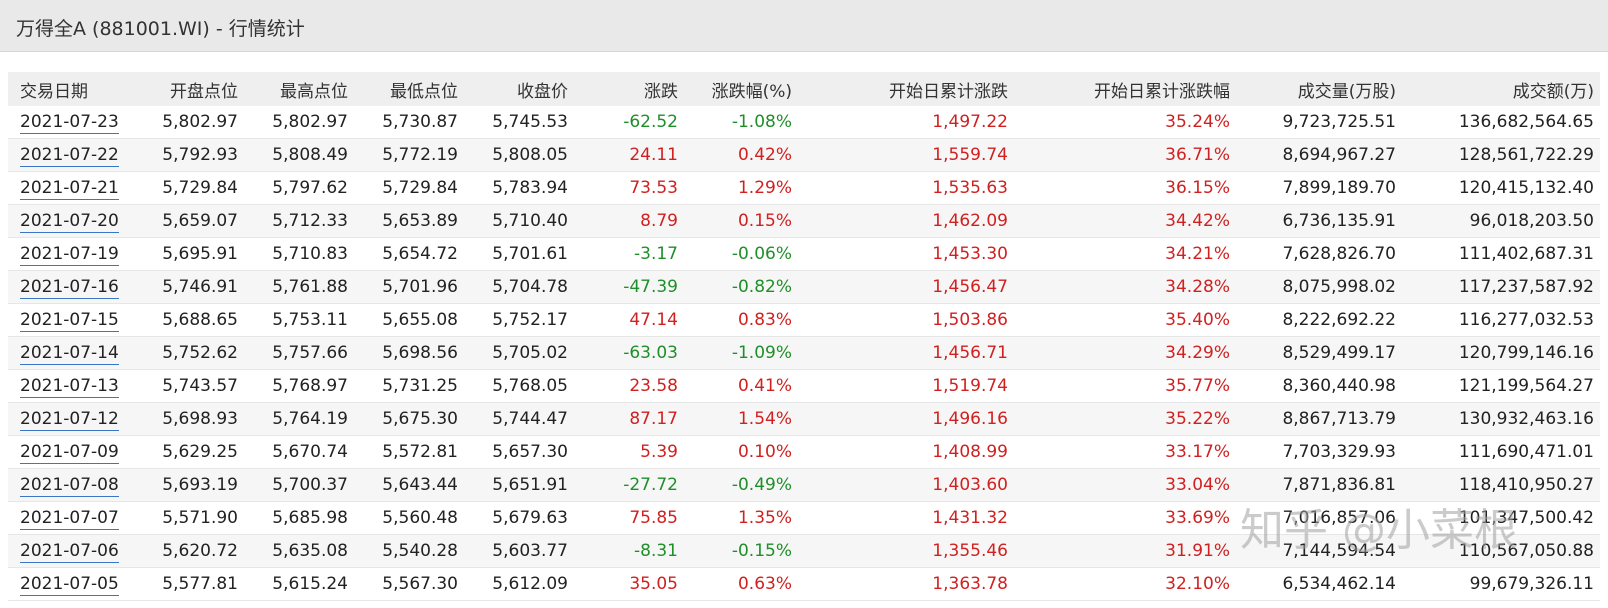 The image size is (1608, 608). What do you see at coordinates (1125, 584) in the screenshot?
I see `cell-cum-change-pct: 32.10%` at bounding box center [1125, 584].